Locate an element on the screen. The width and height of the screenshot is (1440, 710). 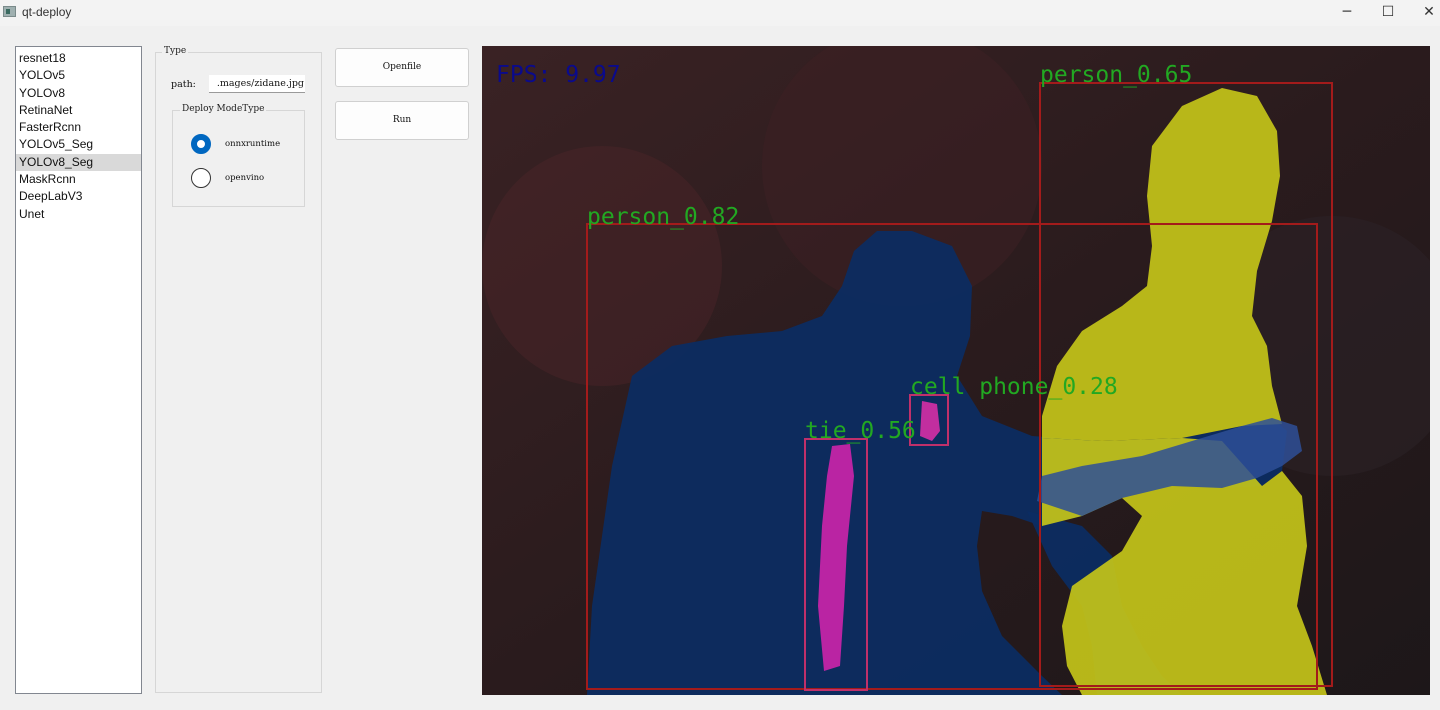
model-list-item: YOLOv5 is located at coordinates (78, 75).